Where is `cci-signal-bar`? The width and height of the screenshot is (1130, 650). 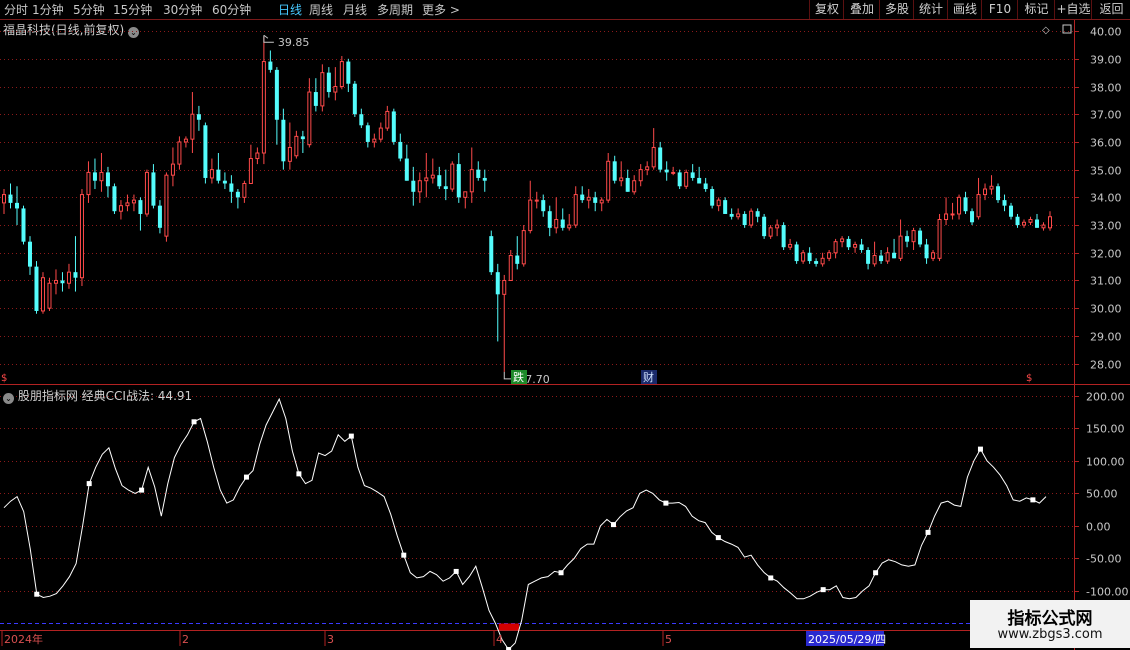
cci-signal-bar is located at coordinates (509, 626).